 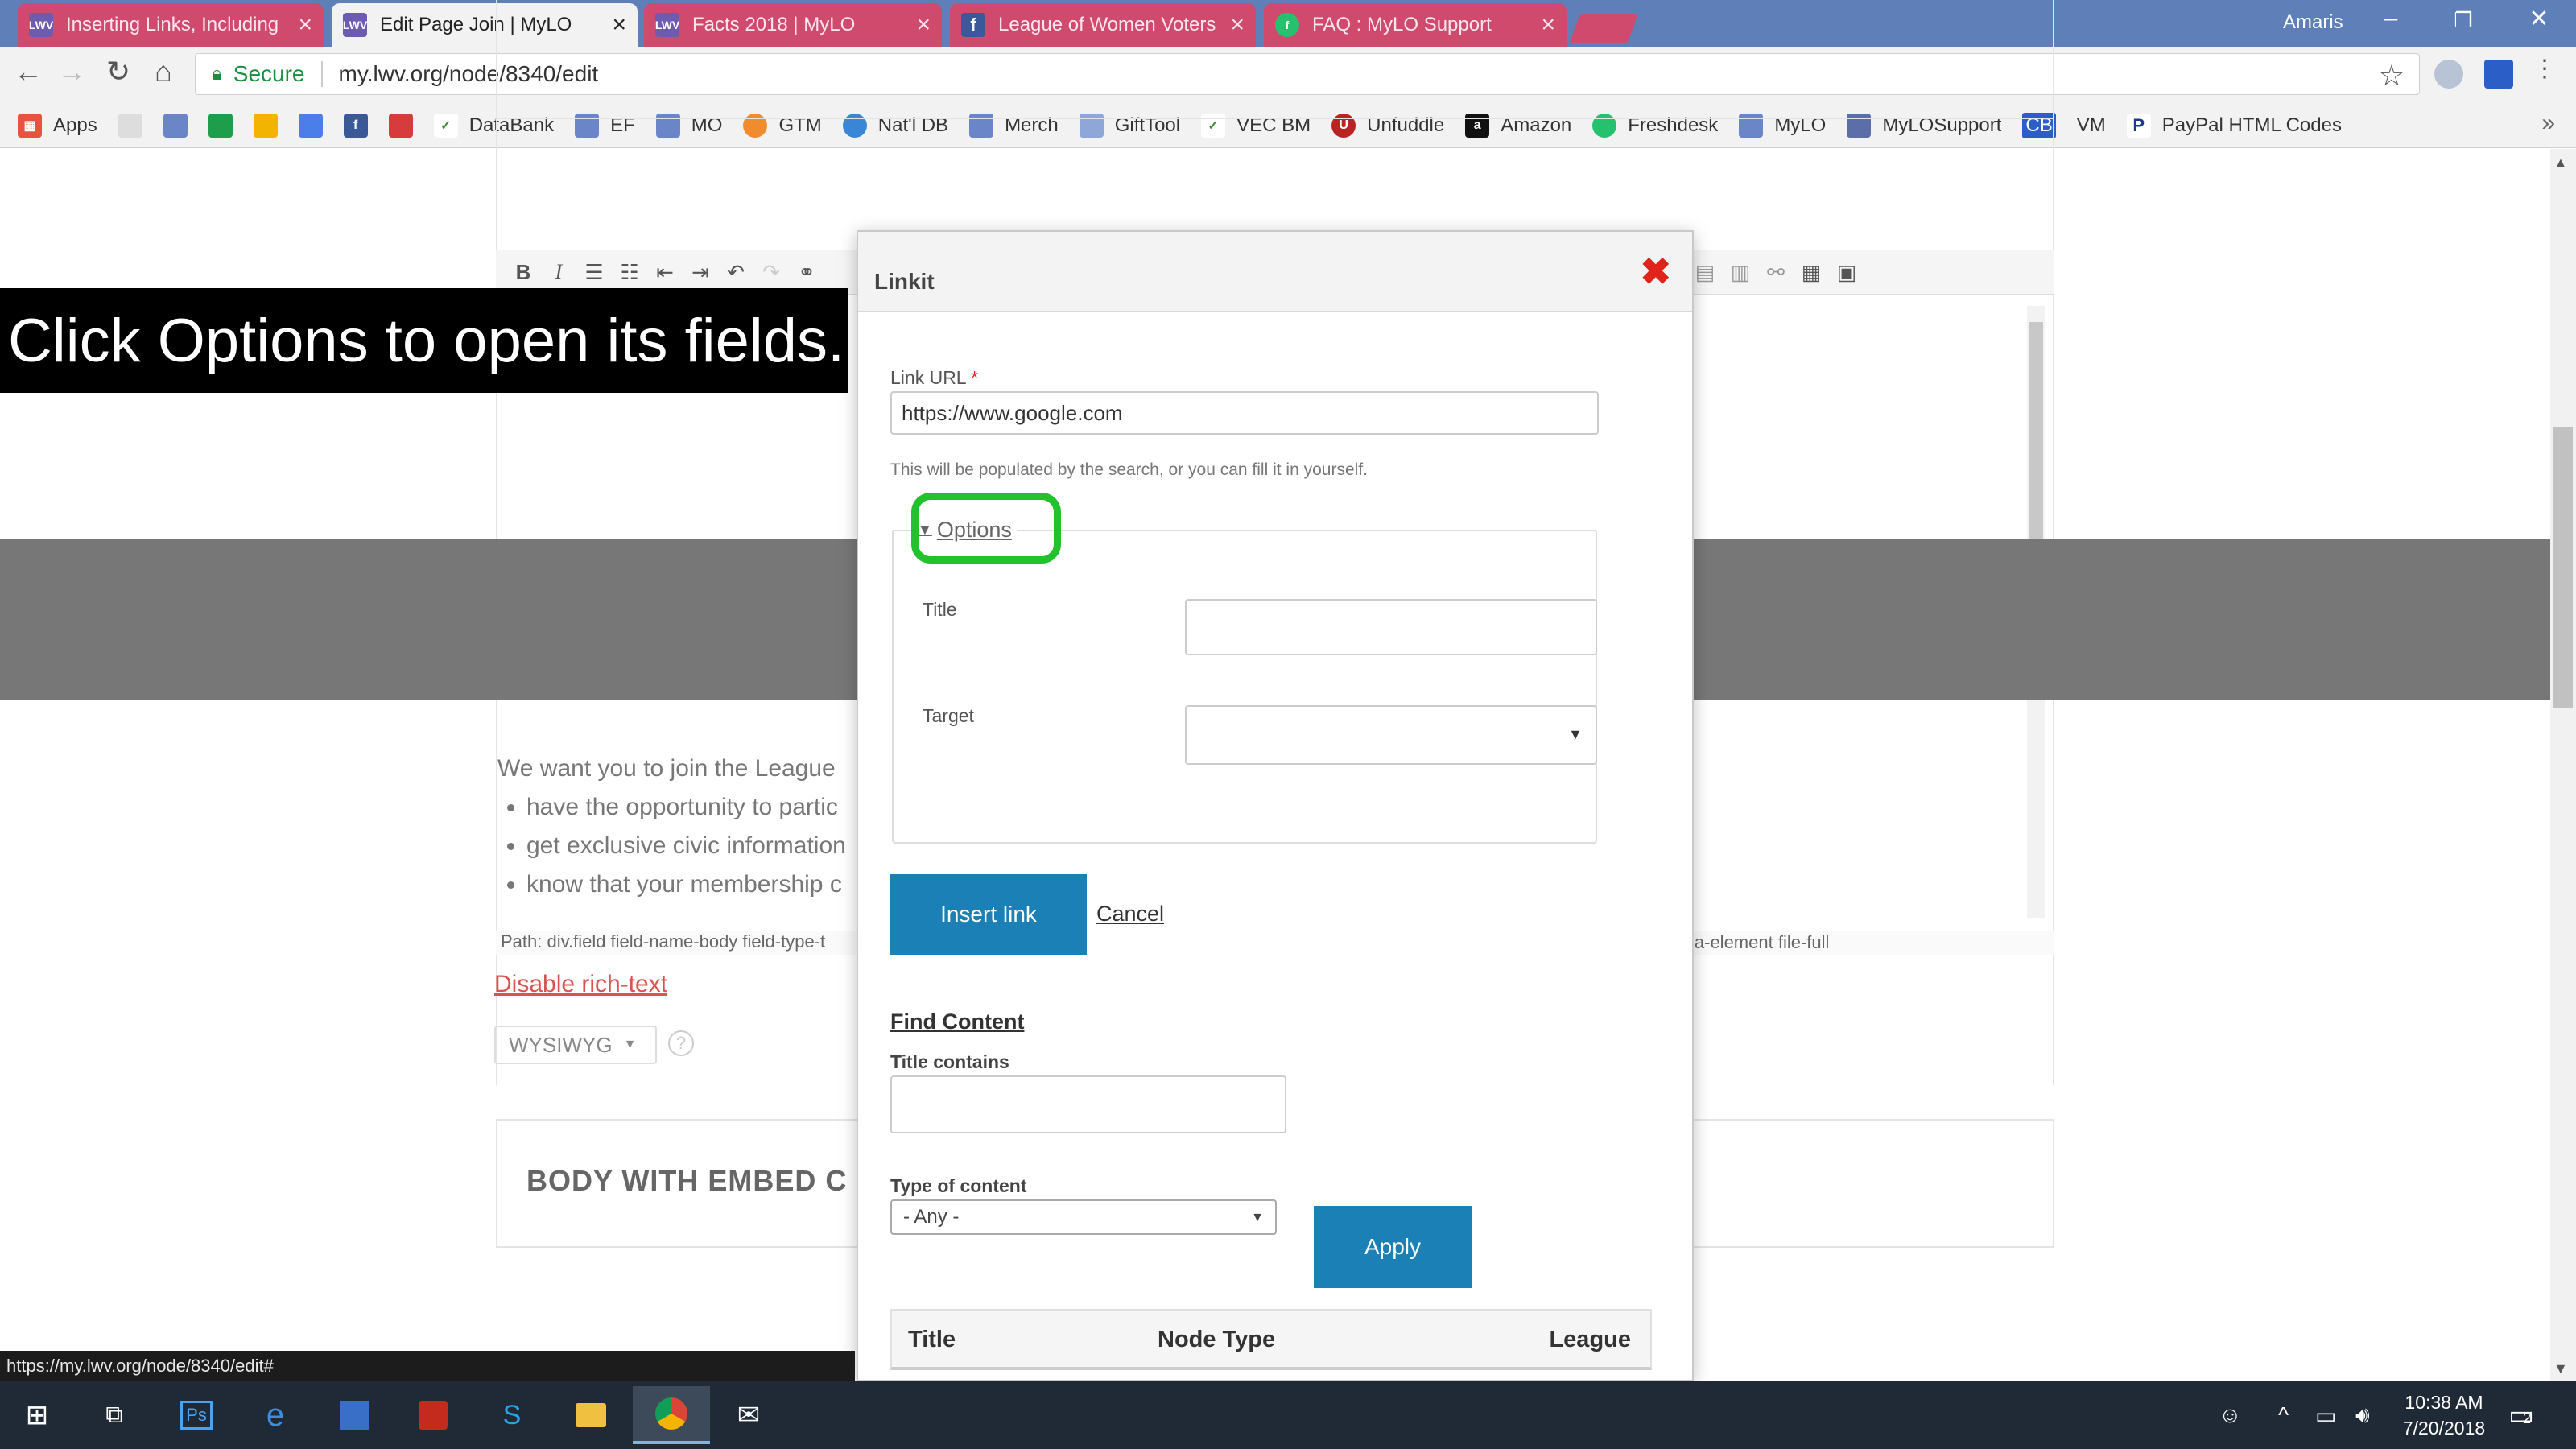 What do you see at coordinates (72, 72) in the screenshot?
I see `forward-icon: →` at bounding box center [72, 72].